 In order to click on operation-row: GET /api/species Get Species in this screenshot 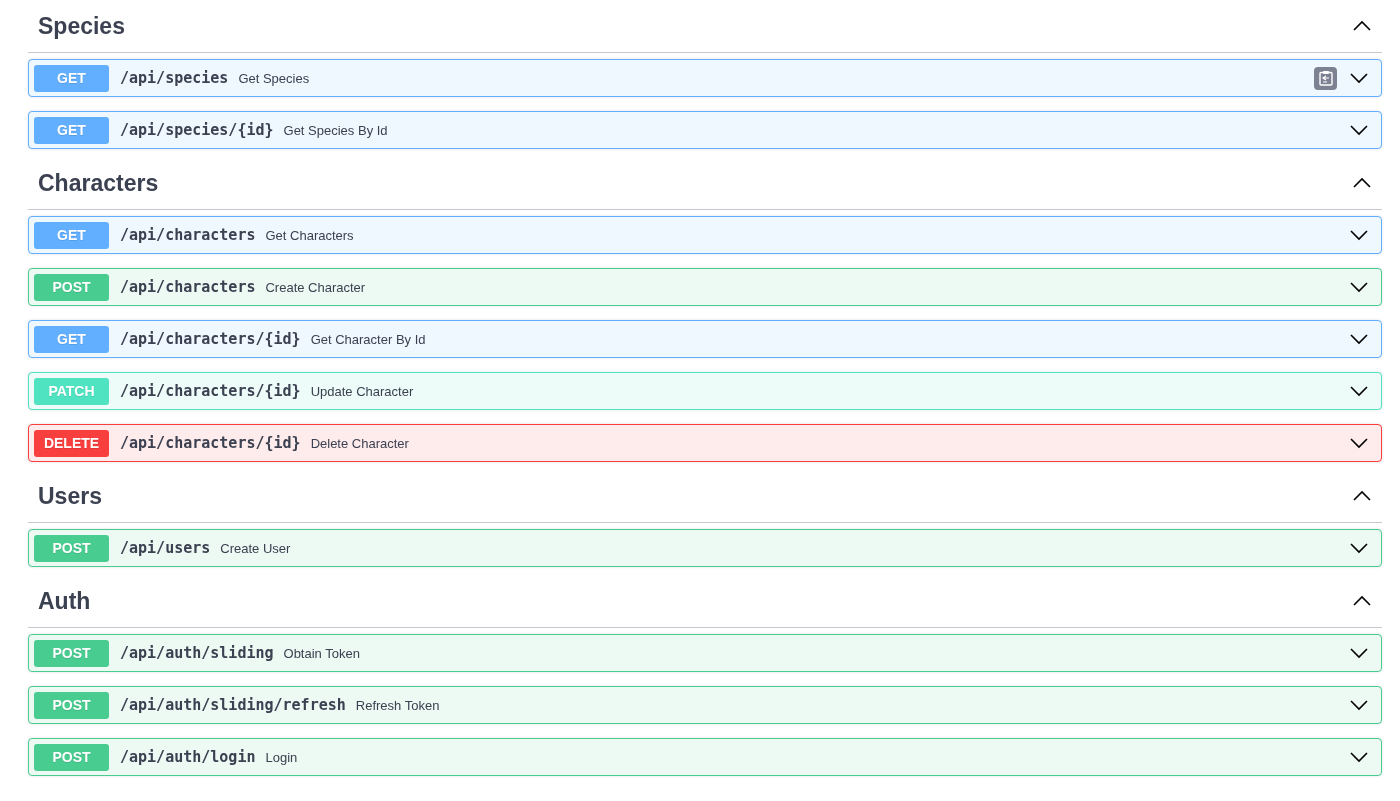, I will do `click(705, 78)`.